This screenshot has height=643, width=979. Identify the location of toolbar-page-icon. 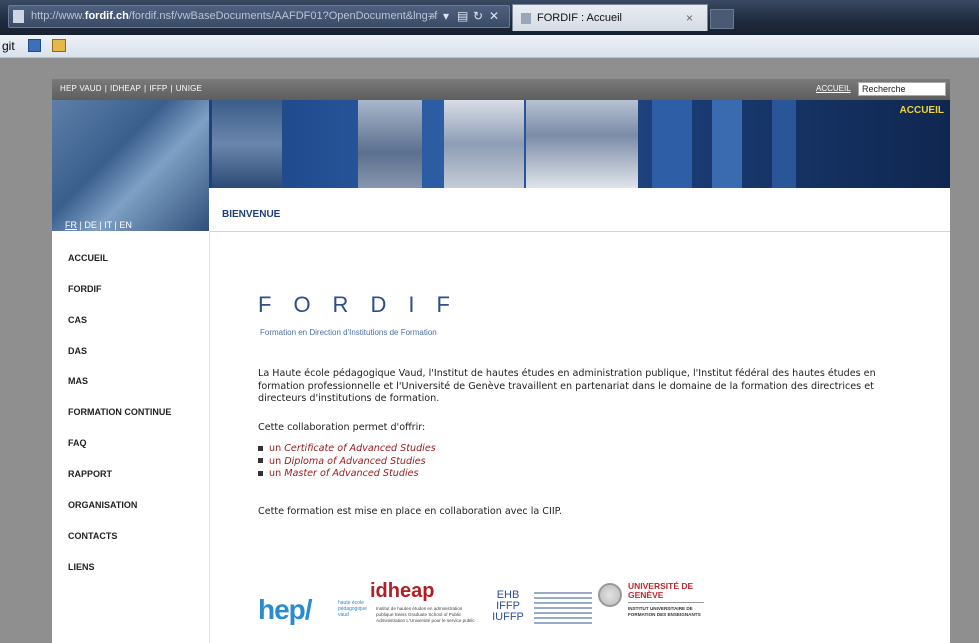
(34, 45).